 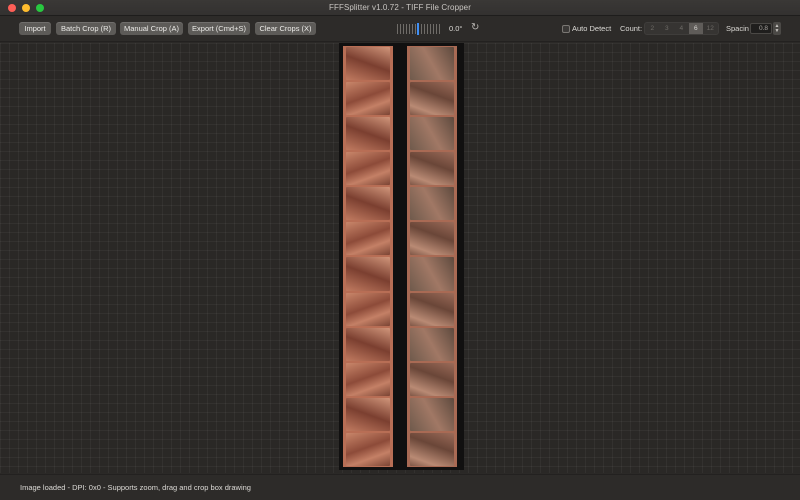 What do you see at coordinates (151, 28) in the screenshot?
I see `manual-crop-button: Manual Crop (A)` at bounding box center [151, 28].